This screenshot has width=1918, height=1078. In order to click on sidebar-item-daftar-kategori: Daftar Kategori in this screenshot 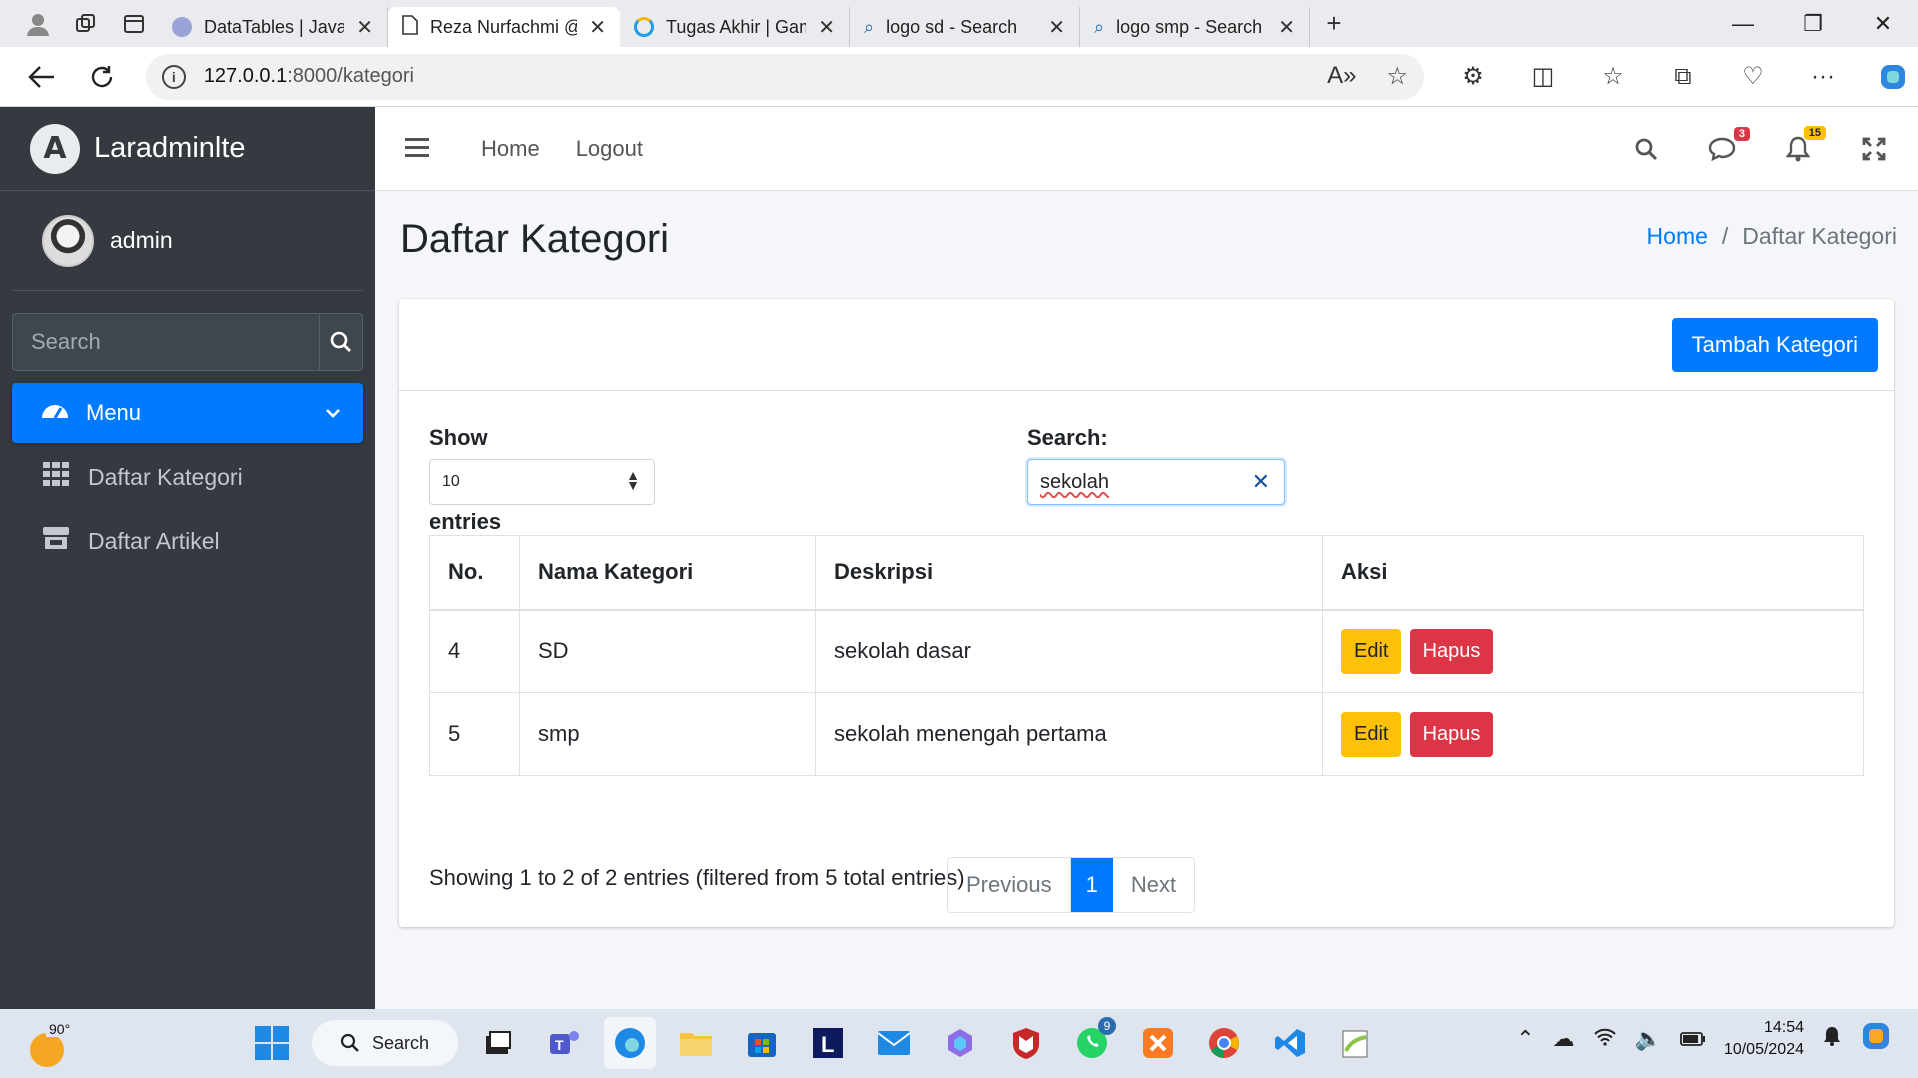, I will do `click(187, 477)`.